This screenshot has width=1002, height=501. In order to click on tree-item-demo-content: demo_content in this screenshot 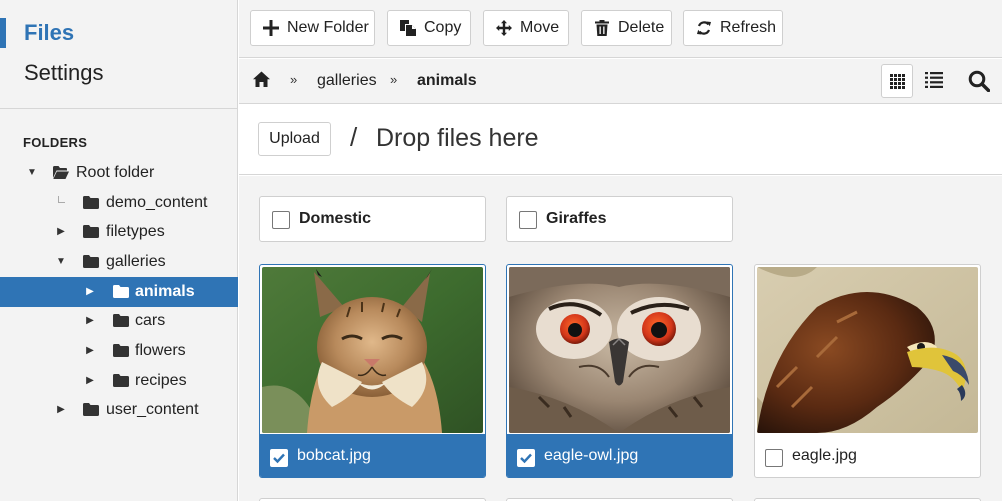, I will do `click(119, 203)`.